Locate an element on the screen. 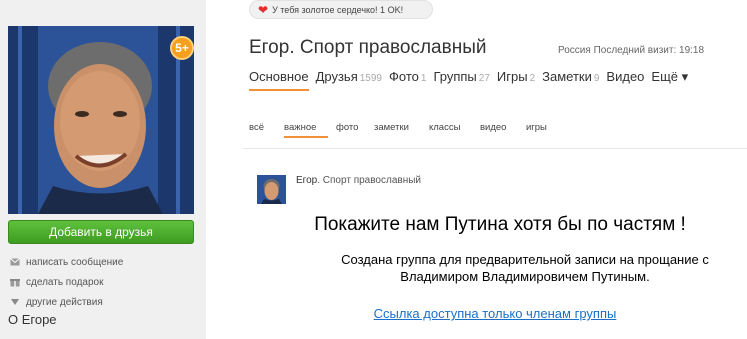  tab-count: 1599 is located at coordinates (370, 78).